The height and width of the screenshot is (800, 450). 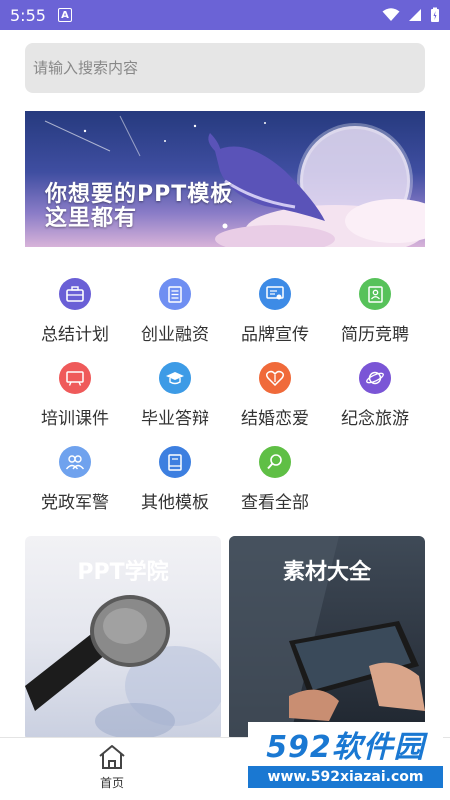 What do you see at coordinates (275, 419) in the screenshot?
I see `category-label: 结婚恋爱` at bounding box center [275, 419].